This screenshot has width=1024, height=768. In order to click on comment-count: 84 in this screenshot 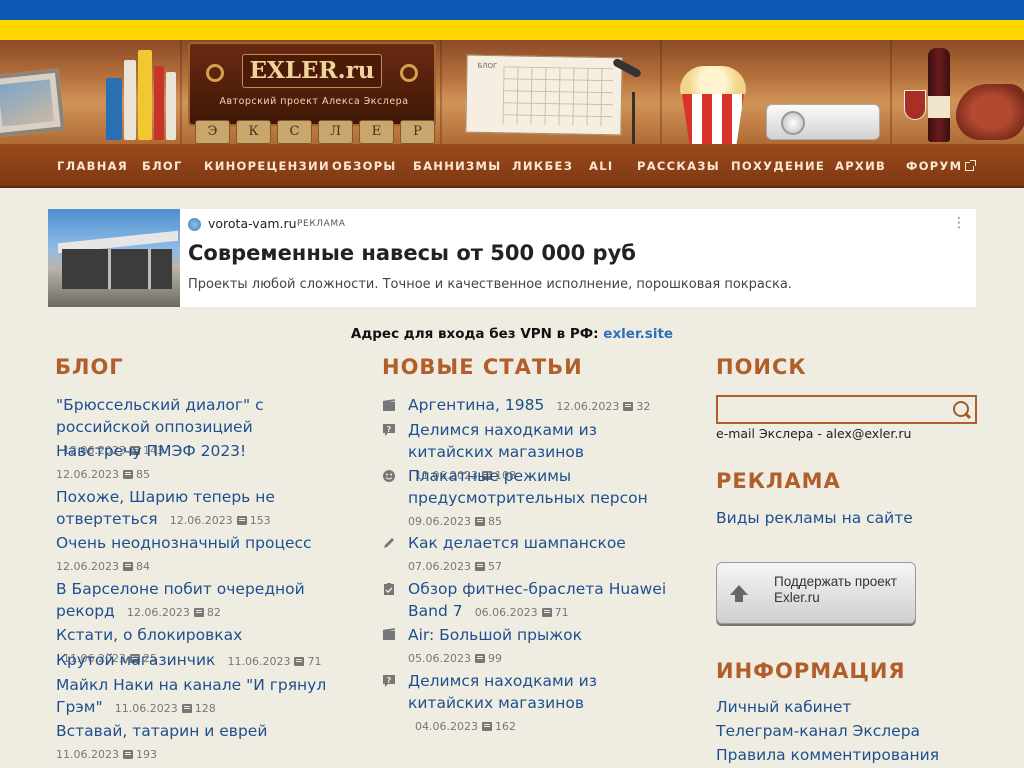, I will do `click(143, 566)`.